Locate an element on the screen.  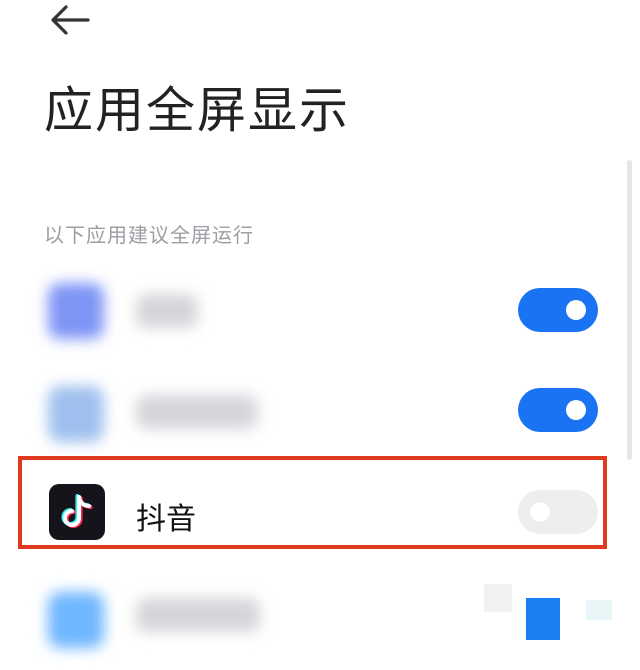
highlight-box is located at coordinates (312, 502).